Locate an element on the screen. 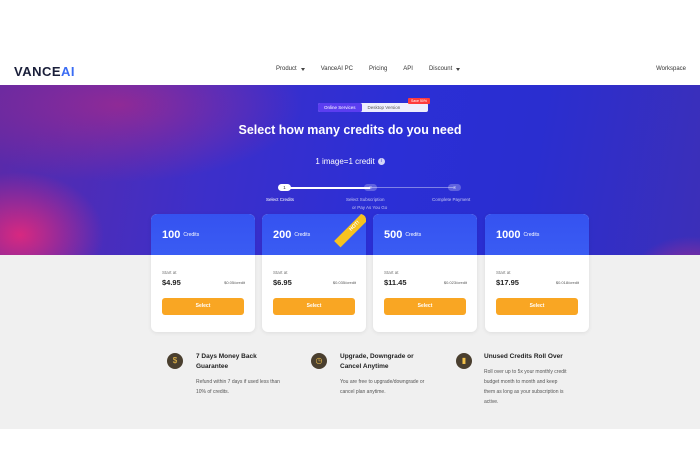 This screenshot has width=700, height=450. feature-desc-line: active. is located at coordinates (491, 402).